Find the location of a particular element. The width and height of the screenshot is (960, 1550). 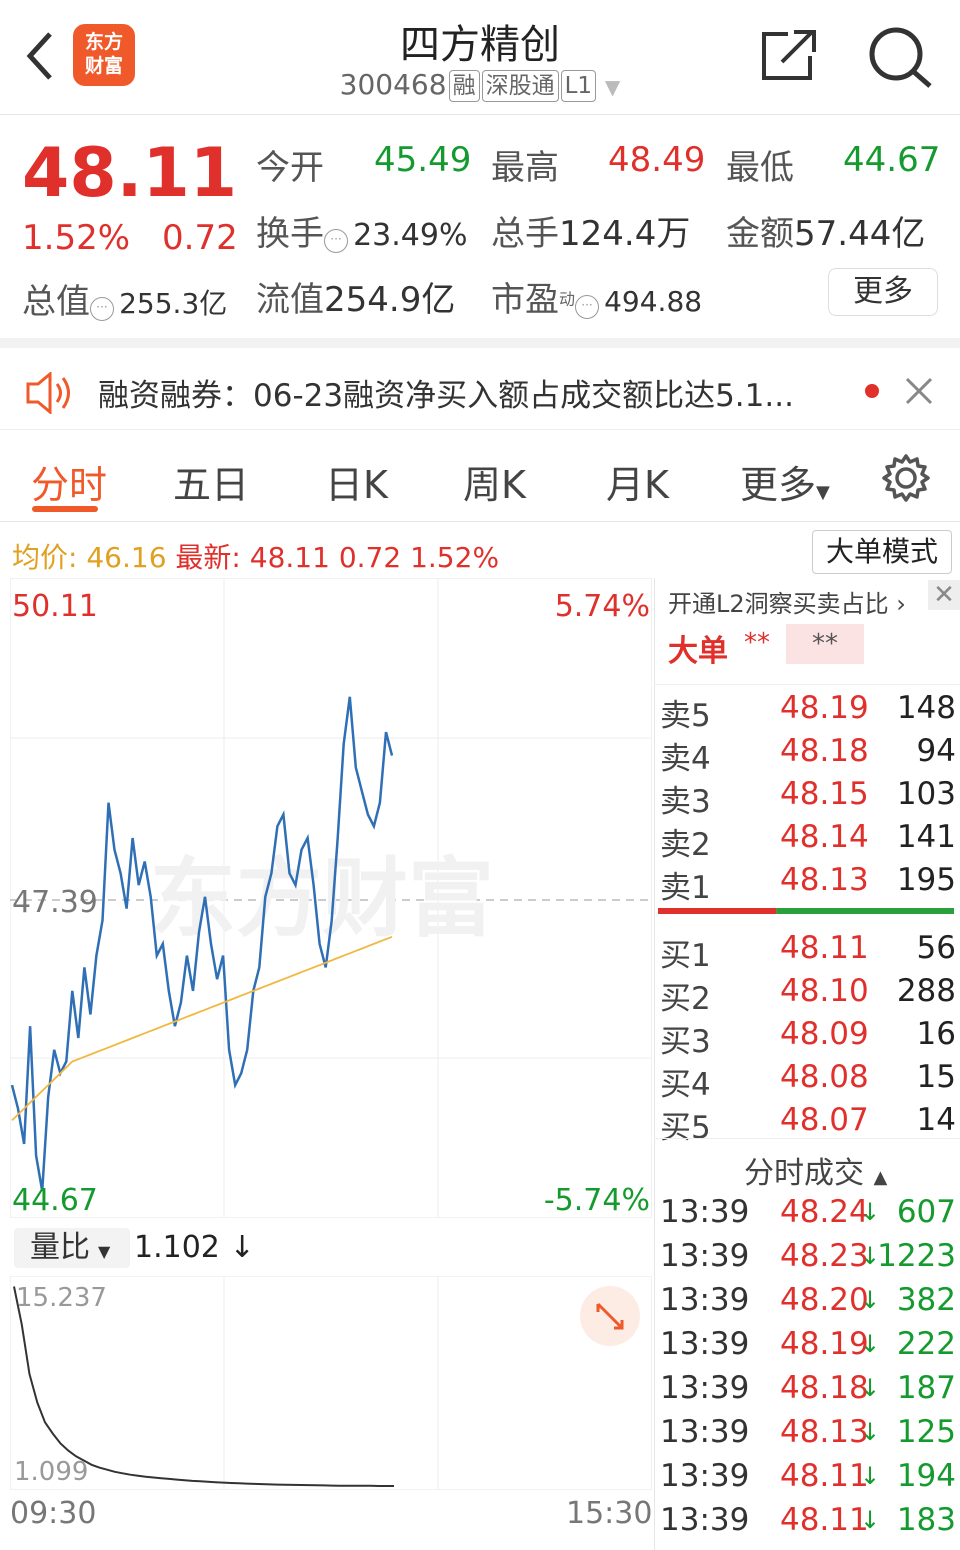

current-price: 48.11 is located at coordinates (130, 173).